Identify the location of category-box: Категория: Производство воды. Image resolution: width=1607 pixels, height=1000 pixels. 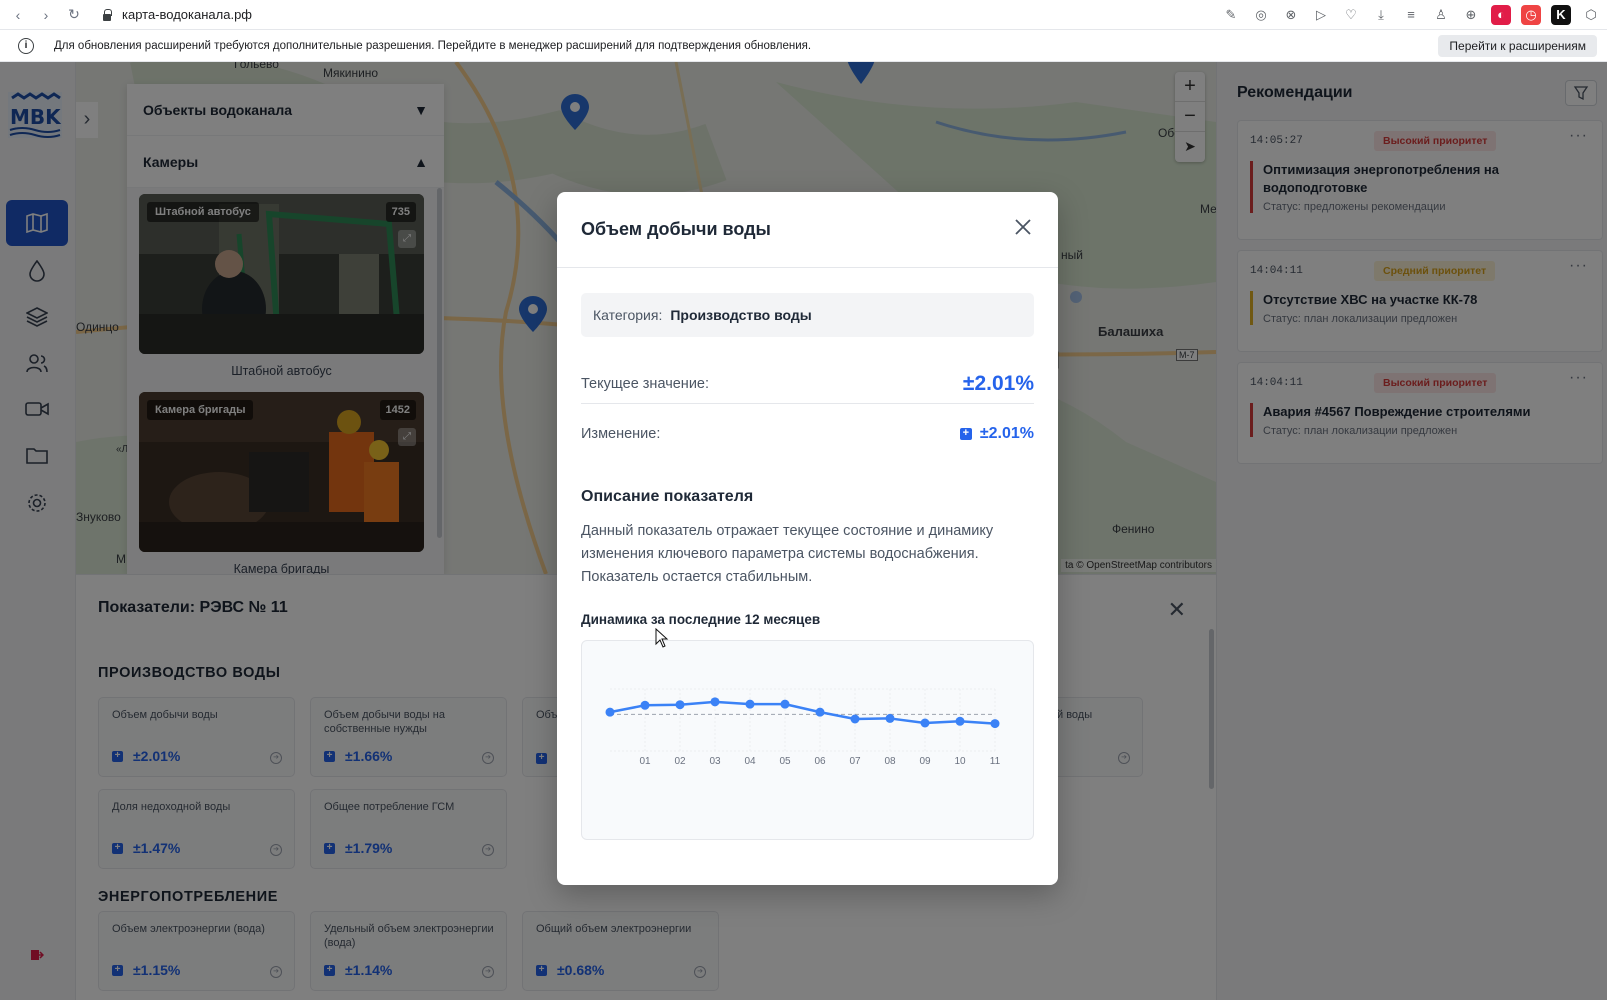
(807, 315).